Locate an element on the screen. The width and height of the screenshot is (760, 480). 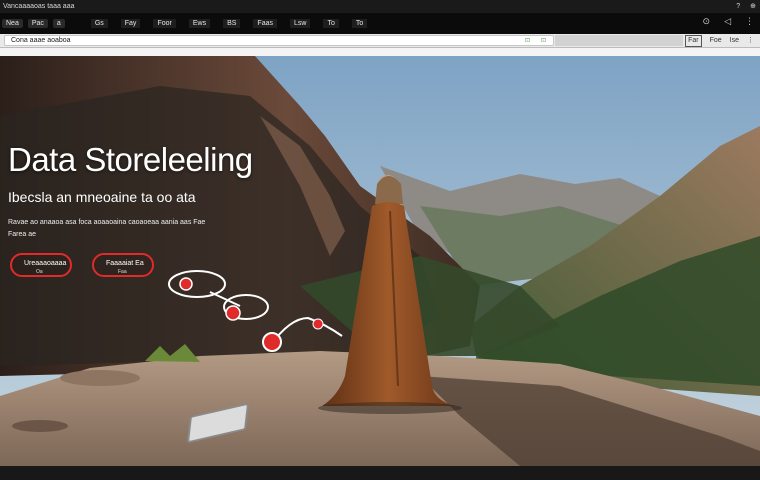
extension-icon: ⊡ is located at coordinates (543, 41).